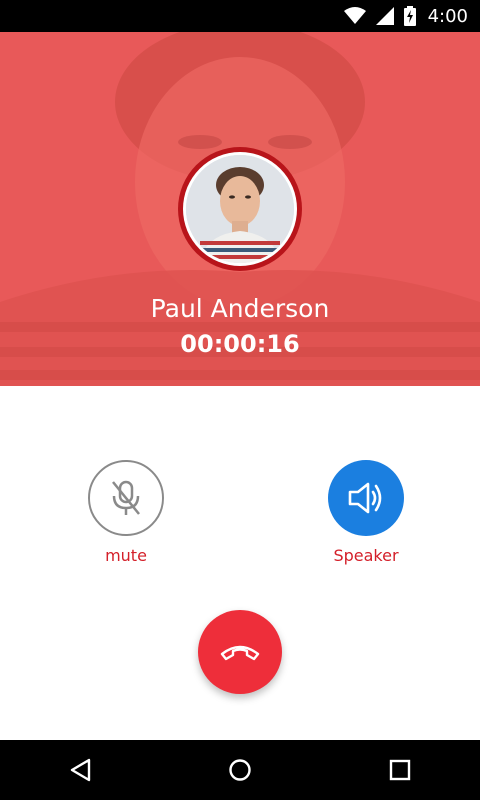 Image resolution: width=480 pixels, height=800 pixels. Describe the element at coordinates (409, 16) in the screenshot. I see `battery-charging-icon` at that location.